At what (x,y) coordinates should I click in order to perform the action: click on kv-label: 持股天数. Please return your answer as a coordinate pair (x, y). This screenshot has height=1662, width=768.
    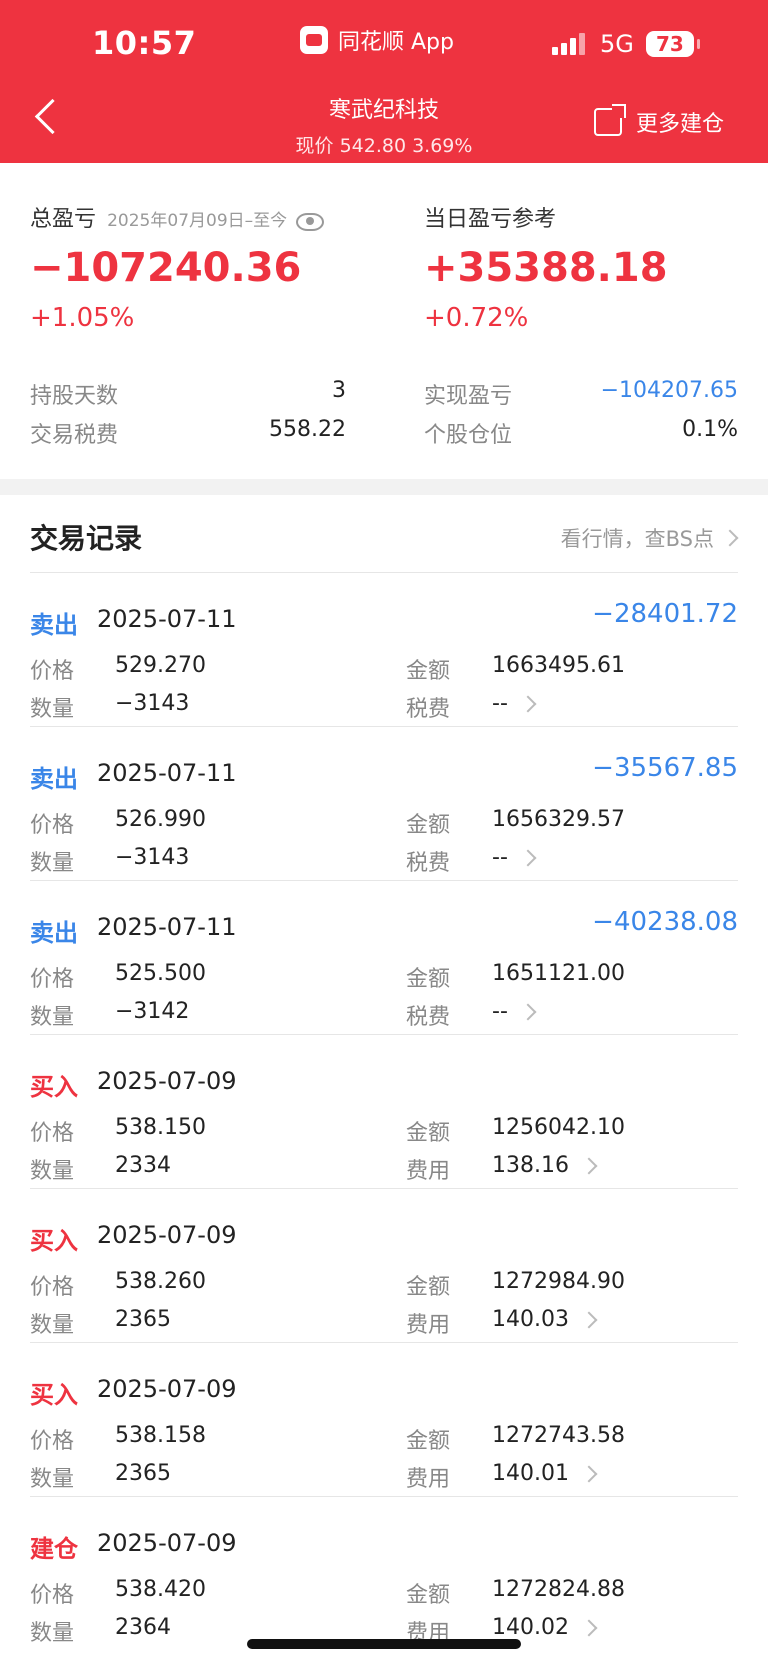
    Looking at the image, I should click on (74, 396).